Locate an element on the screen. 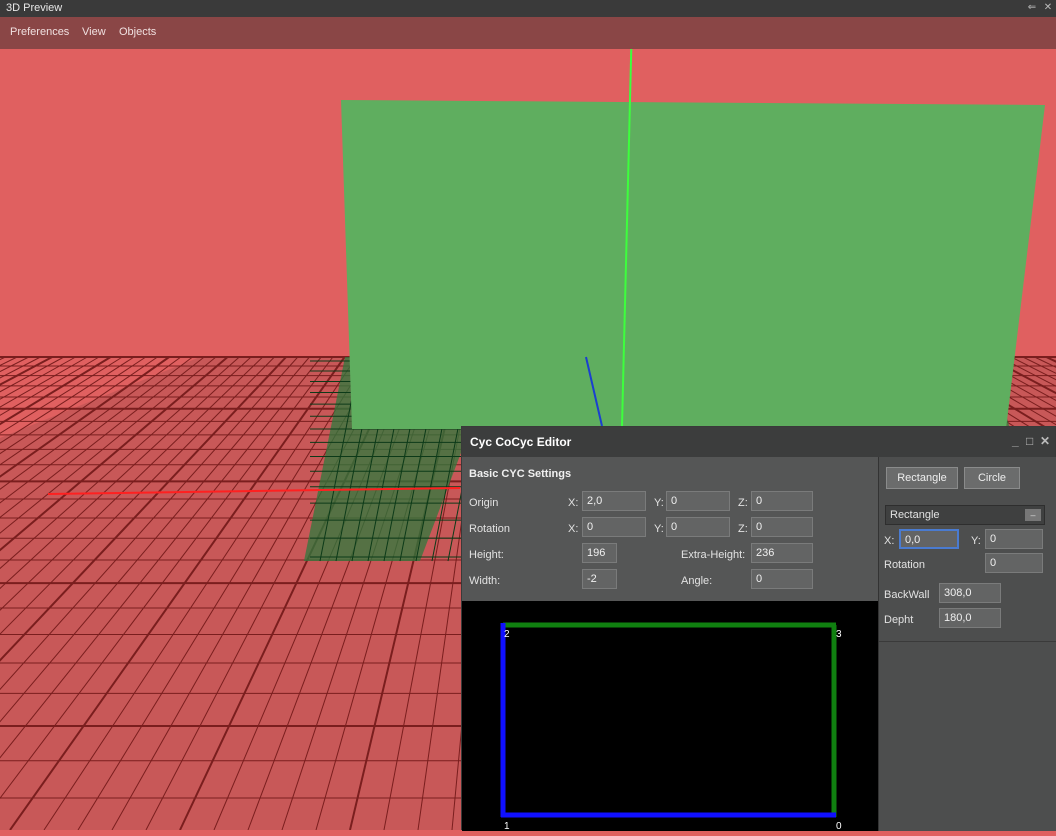  depth-field: 180,0 is located at coordinates (970, 618).